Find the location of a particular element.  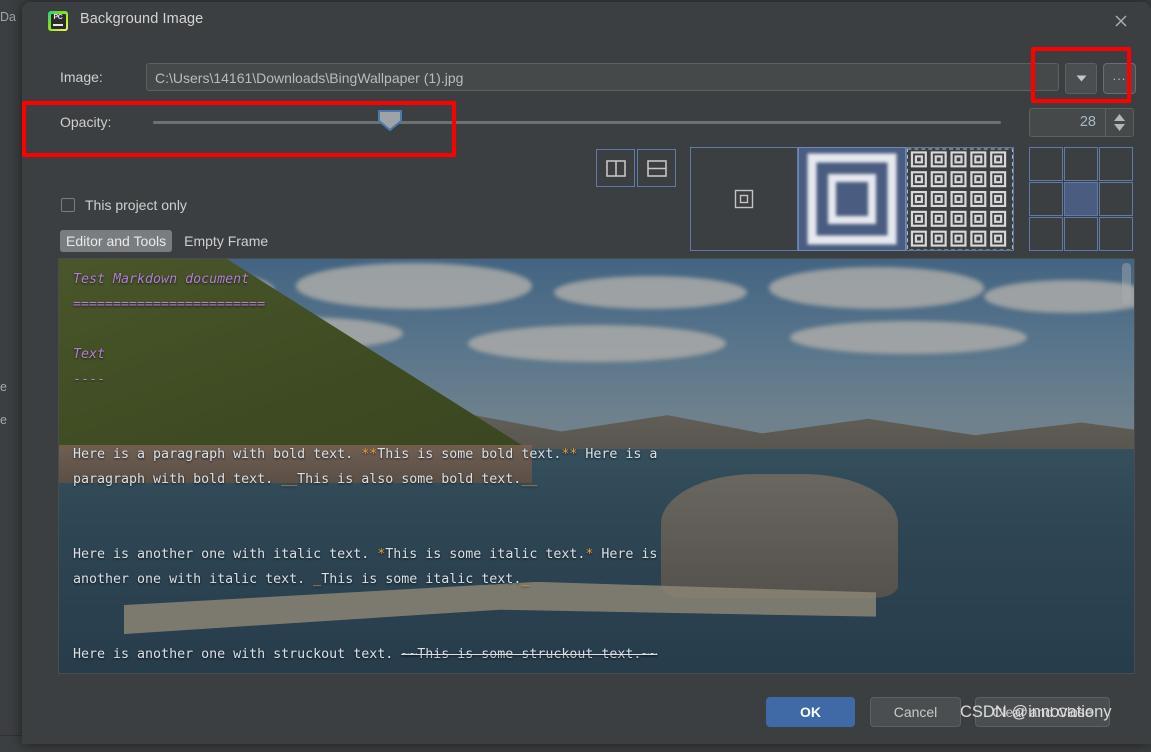

ok-button: OK is located at coordinates (810, 712).